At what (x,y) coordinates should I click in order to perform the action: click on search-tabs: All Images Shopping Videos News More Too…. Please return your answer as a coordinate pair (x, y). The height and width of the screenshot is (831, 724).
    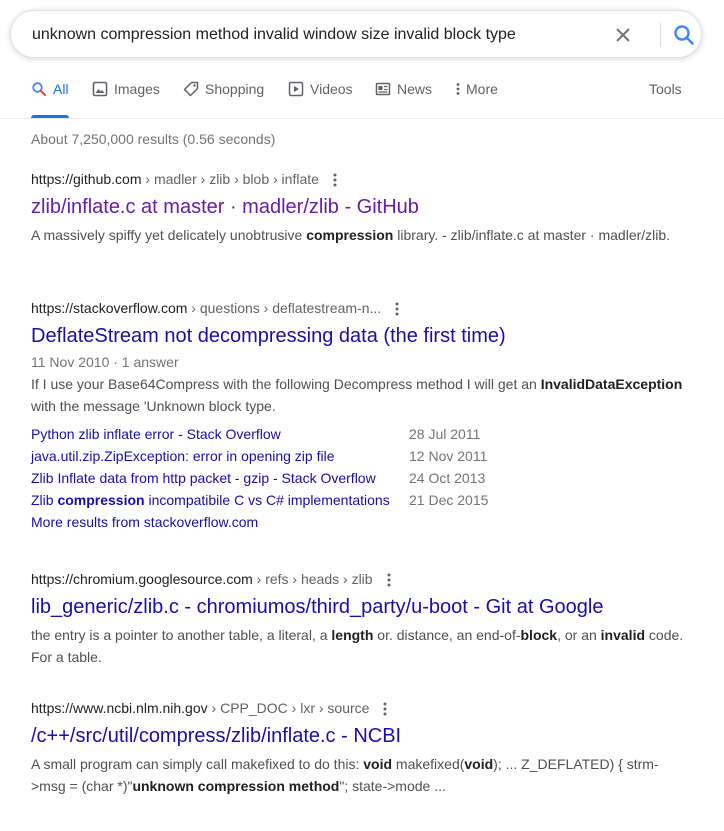
    Looking at the image, I should click on (362, 98).